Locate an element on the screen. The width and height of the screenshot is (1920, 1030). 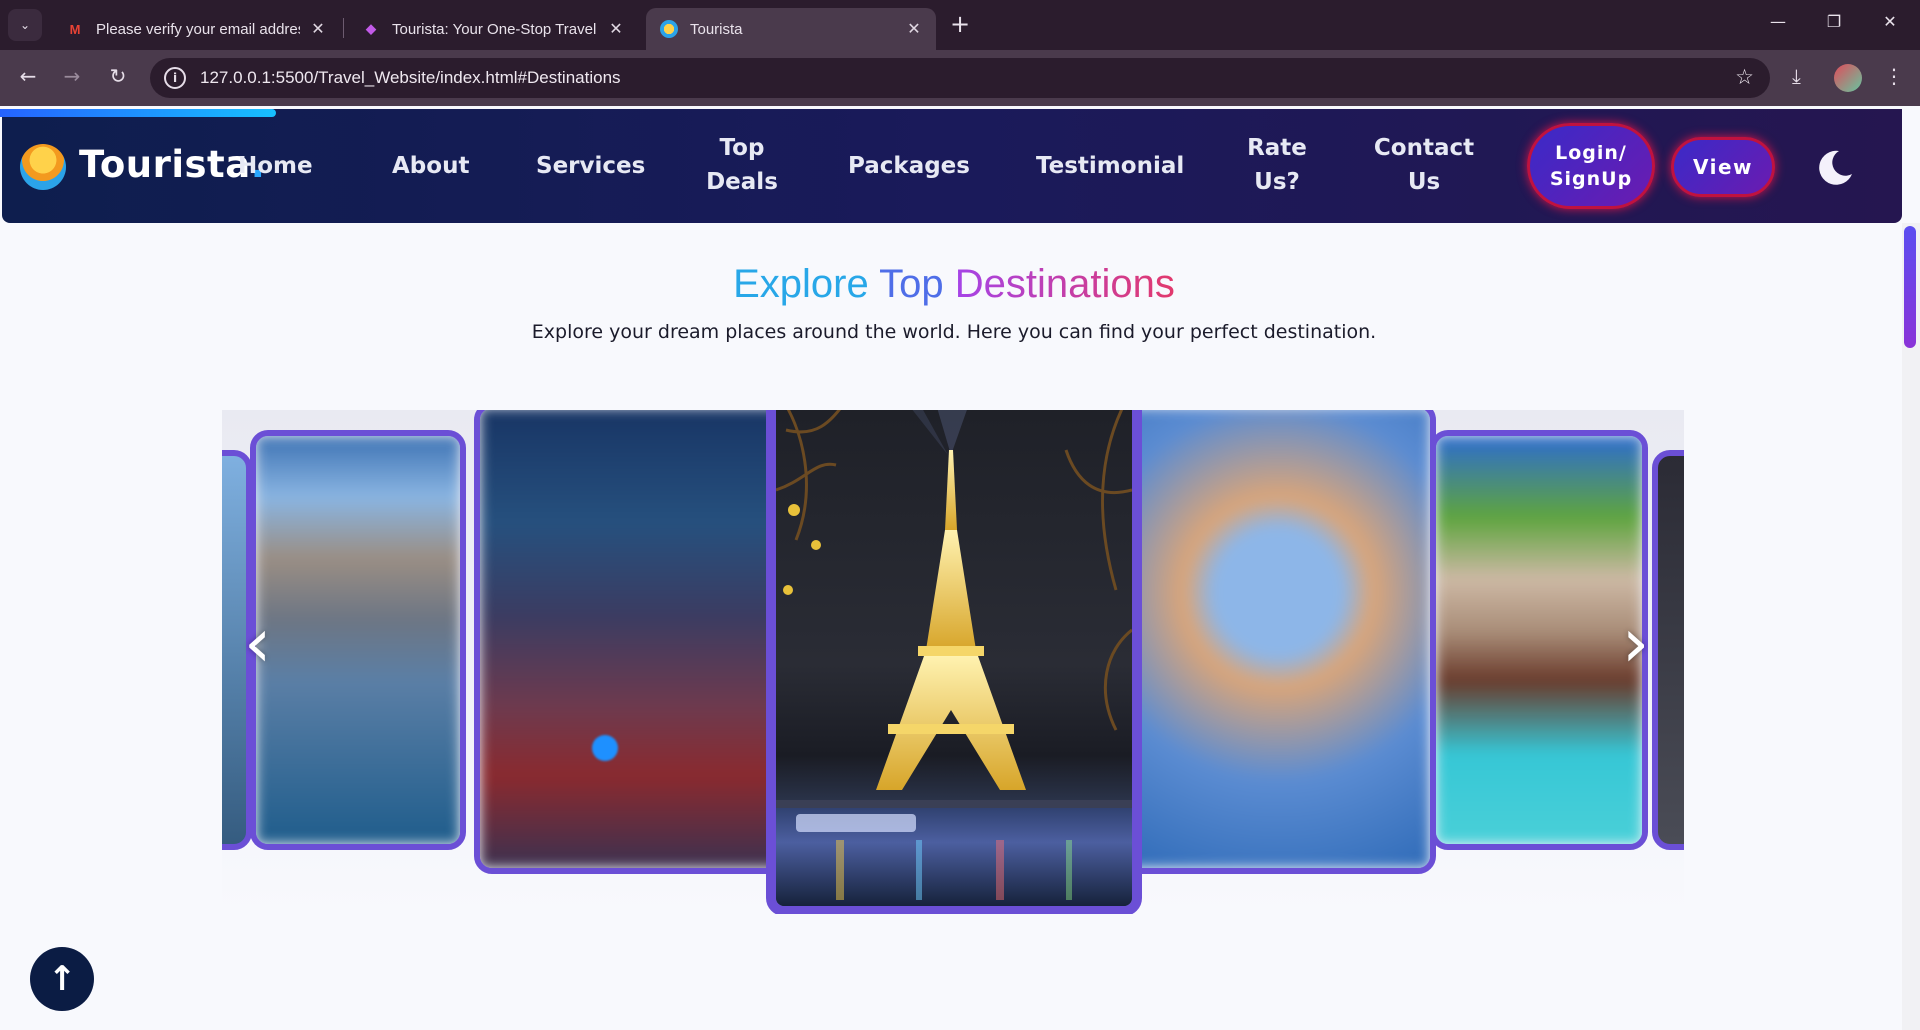
eiffel-tower-illustration is located at coordinates (954, 658).